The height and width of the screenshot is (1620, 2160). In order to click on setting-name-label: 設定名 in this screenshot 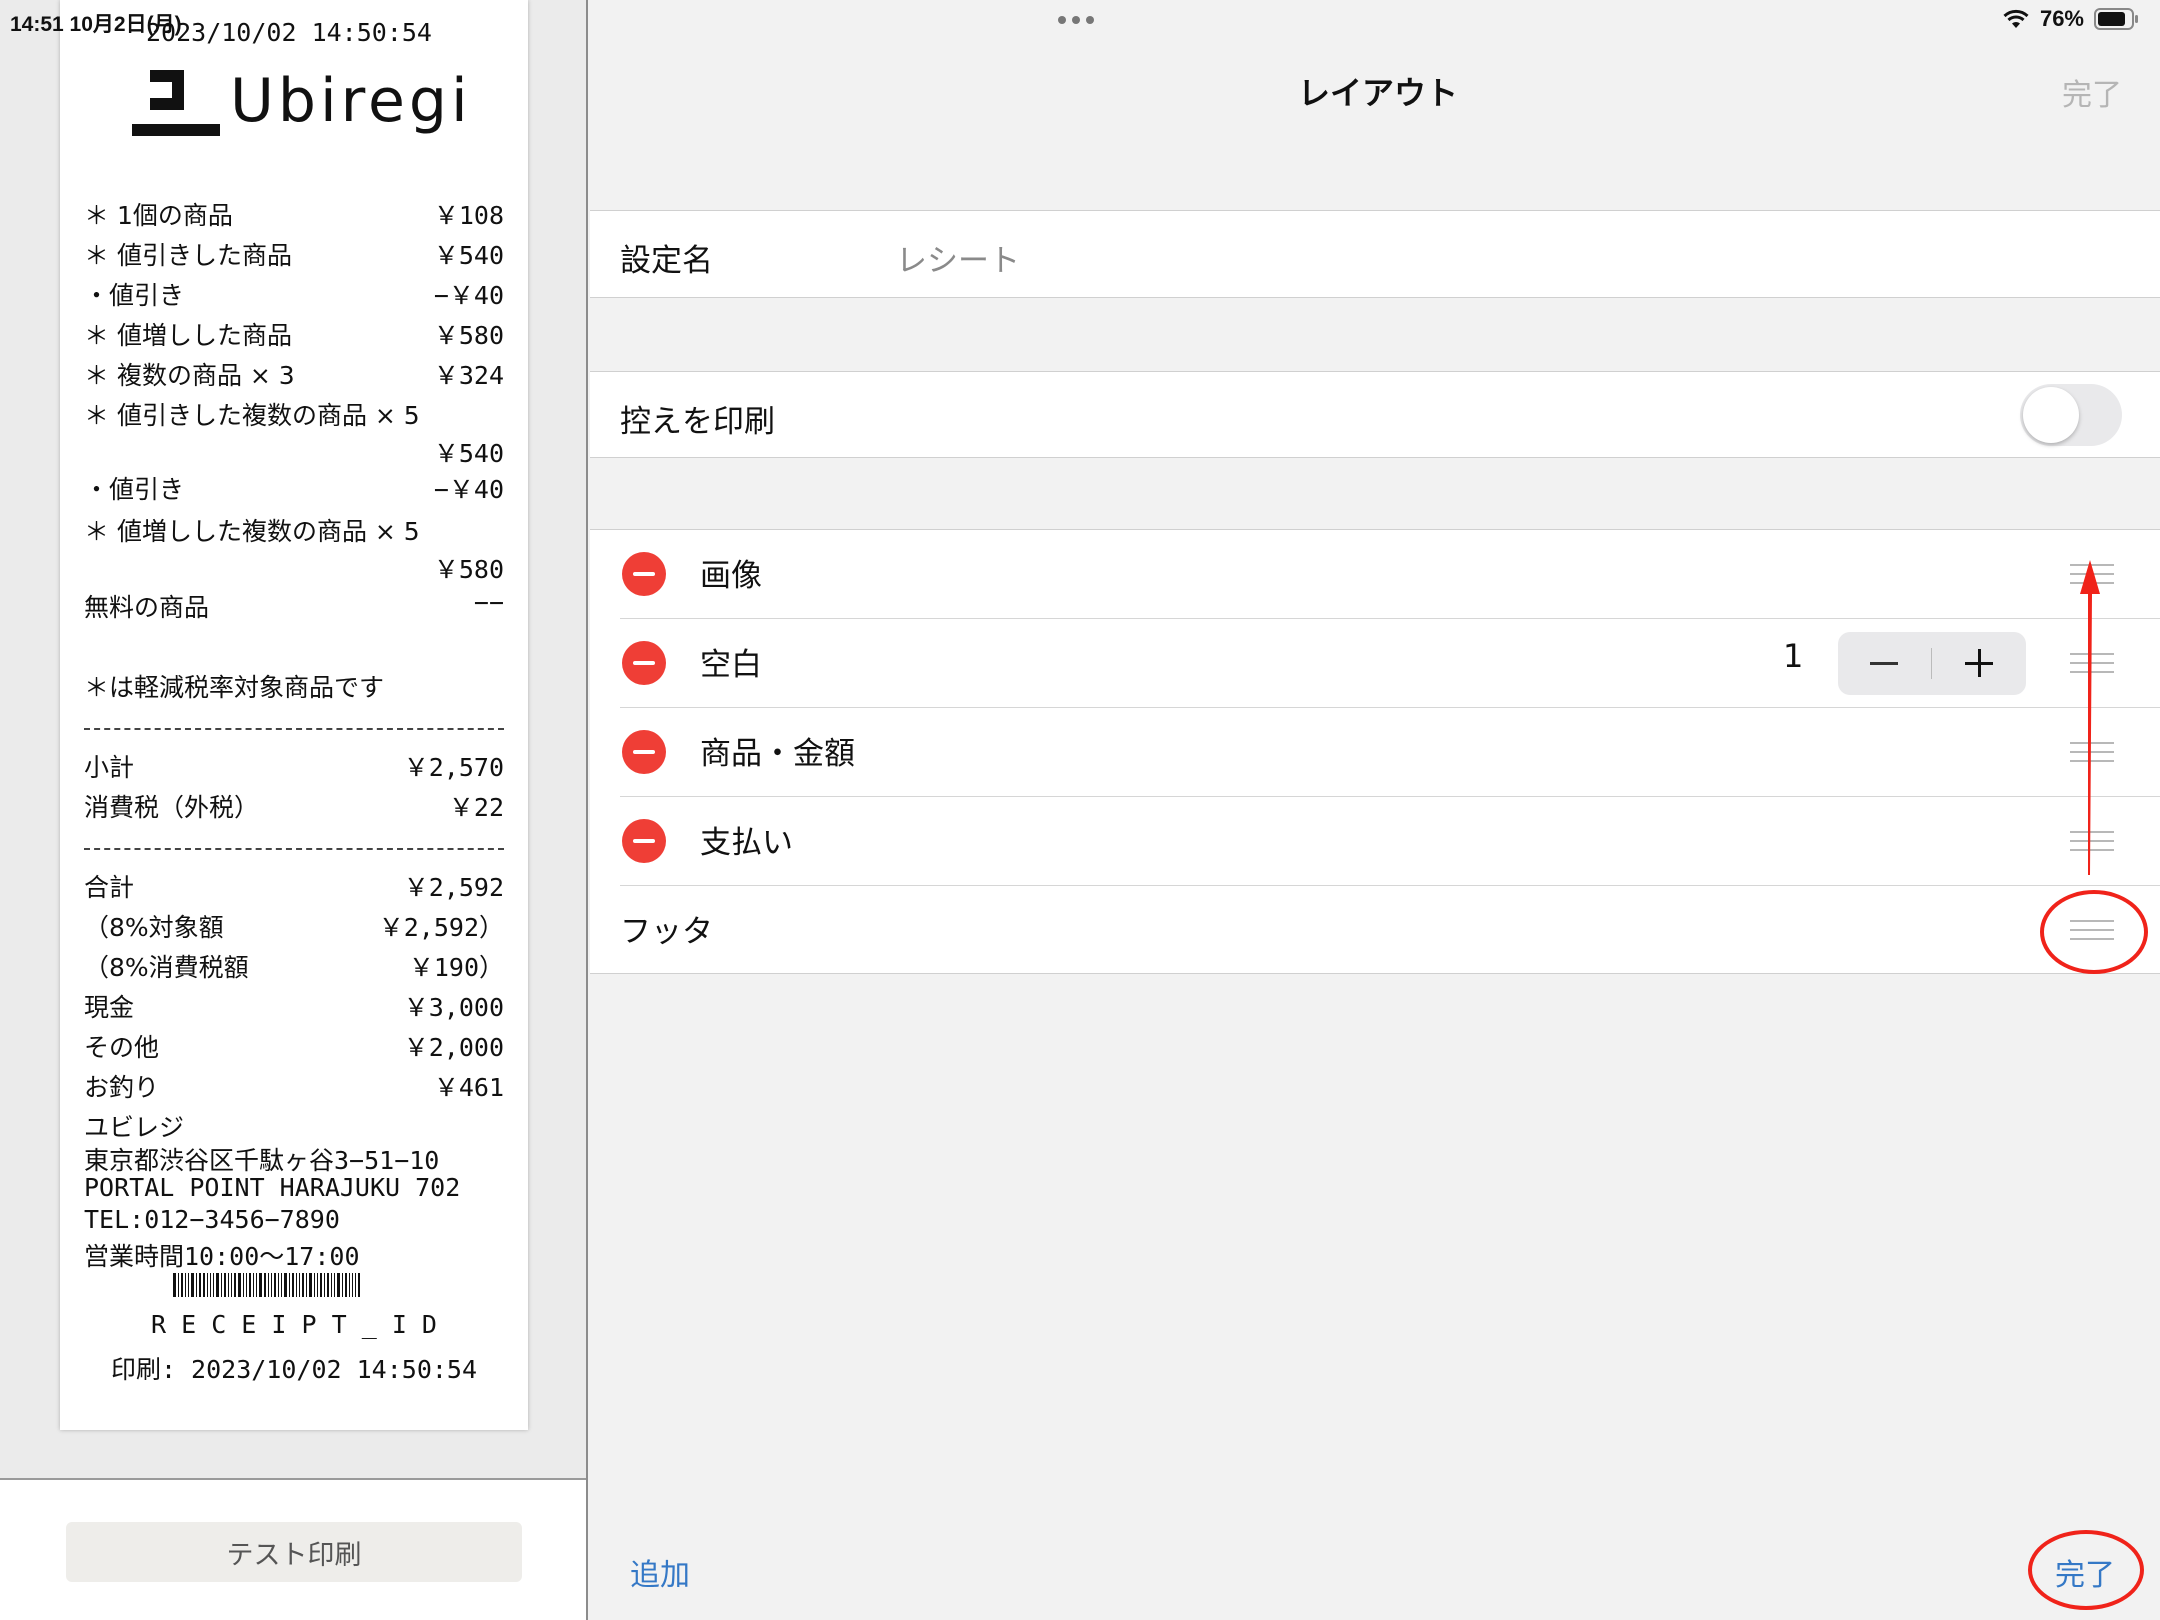, I will do `click(666, 261)`.